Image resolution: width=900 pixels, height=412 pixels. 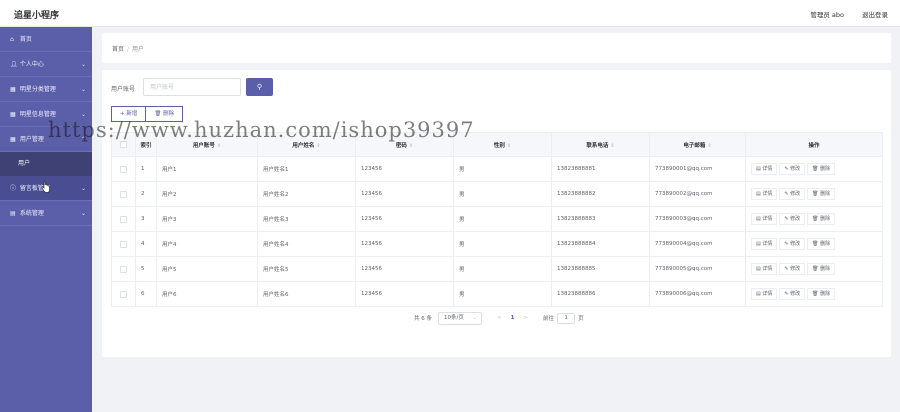 I want to click on sidebar-item-personal-center: 👤︎ 个人中心 ⌄, so click(x=46, y=64).